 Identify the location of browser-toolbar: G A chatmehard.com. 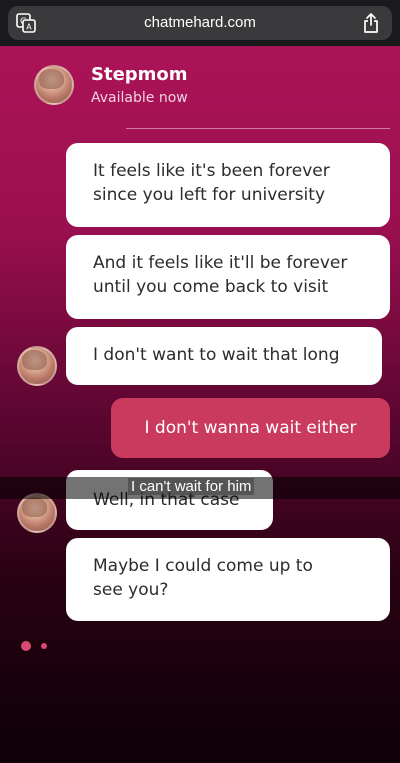
(200, 23).